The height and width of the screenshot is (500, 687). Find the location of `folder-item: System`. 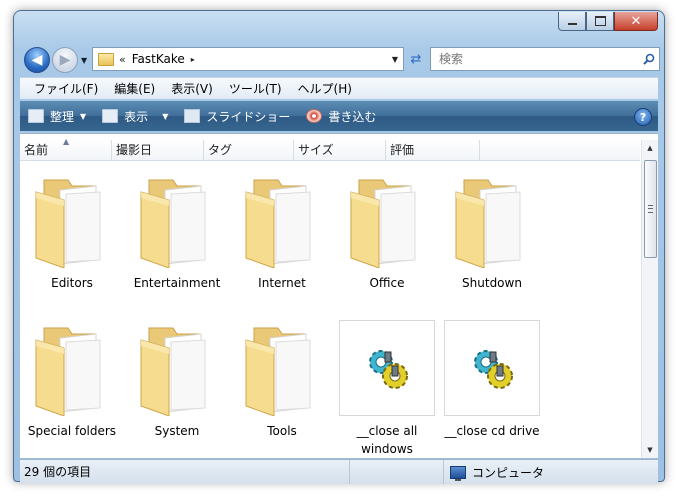

folder-item: System is located at coordinates (177, 380).